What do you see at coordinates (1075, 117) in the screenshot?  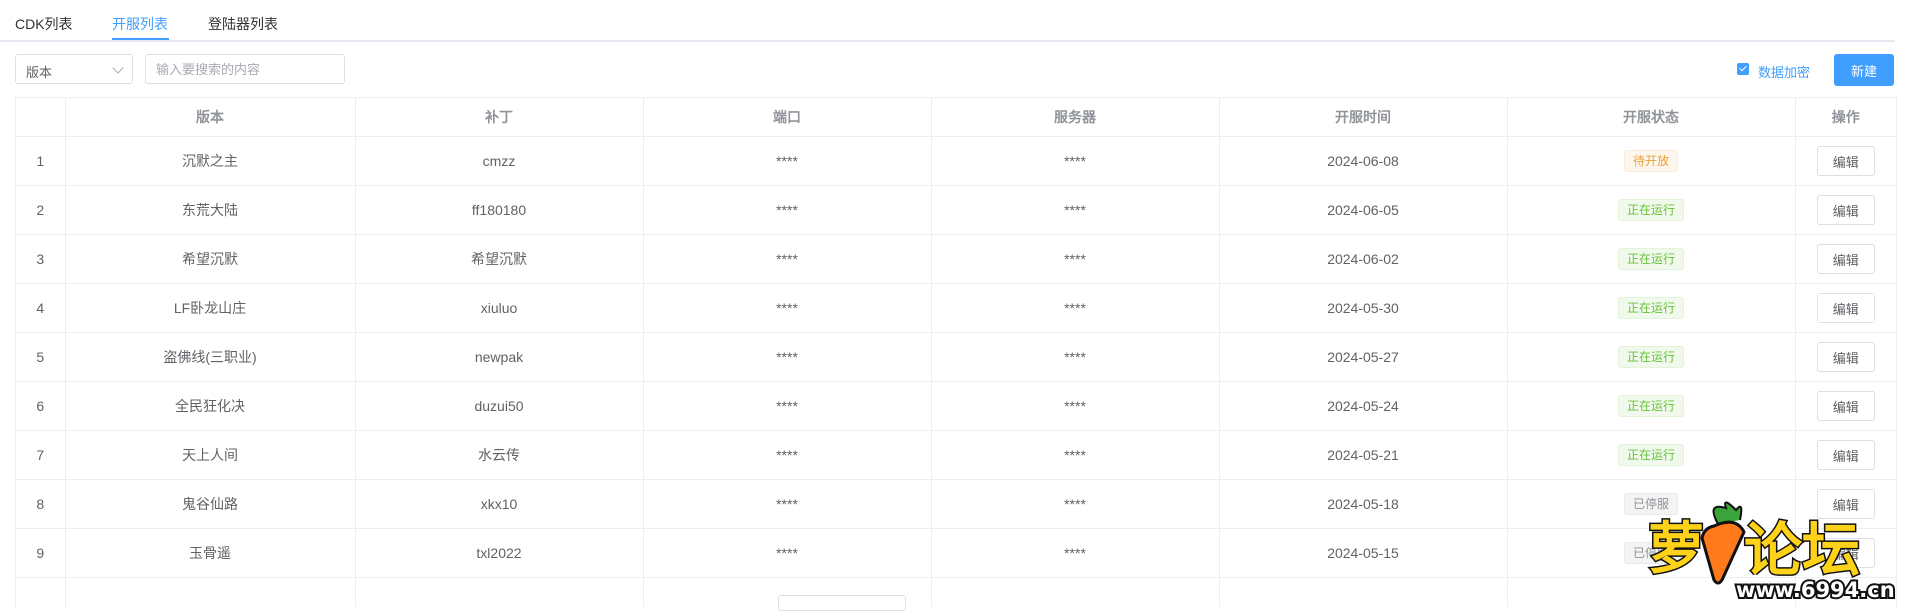 I see `header-server: 服务器` at bounding box center [1075, 117].